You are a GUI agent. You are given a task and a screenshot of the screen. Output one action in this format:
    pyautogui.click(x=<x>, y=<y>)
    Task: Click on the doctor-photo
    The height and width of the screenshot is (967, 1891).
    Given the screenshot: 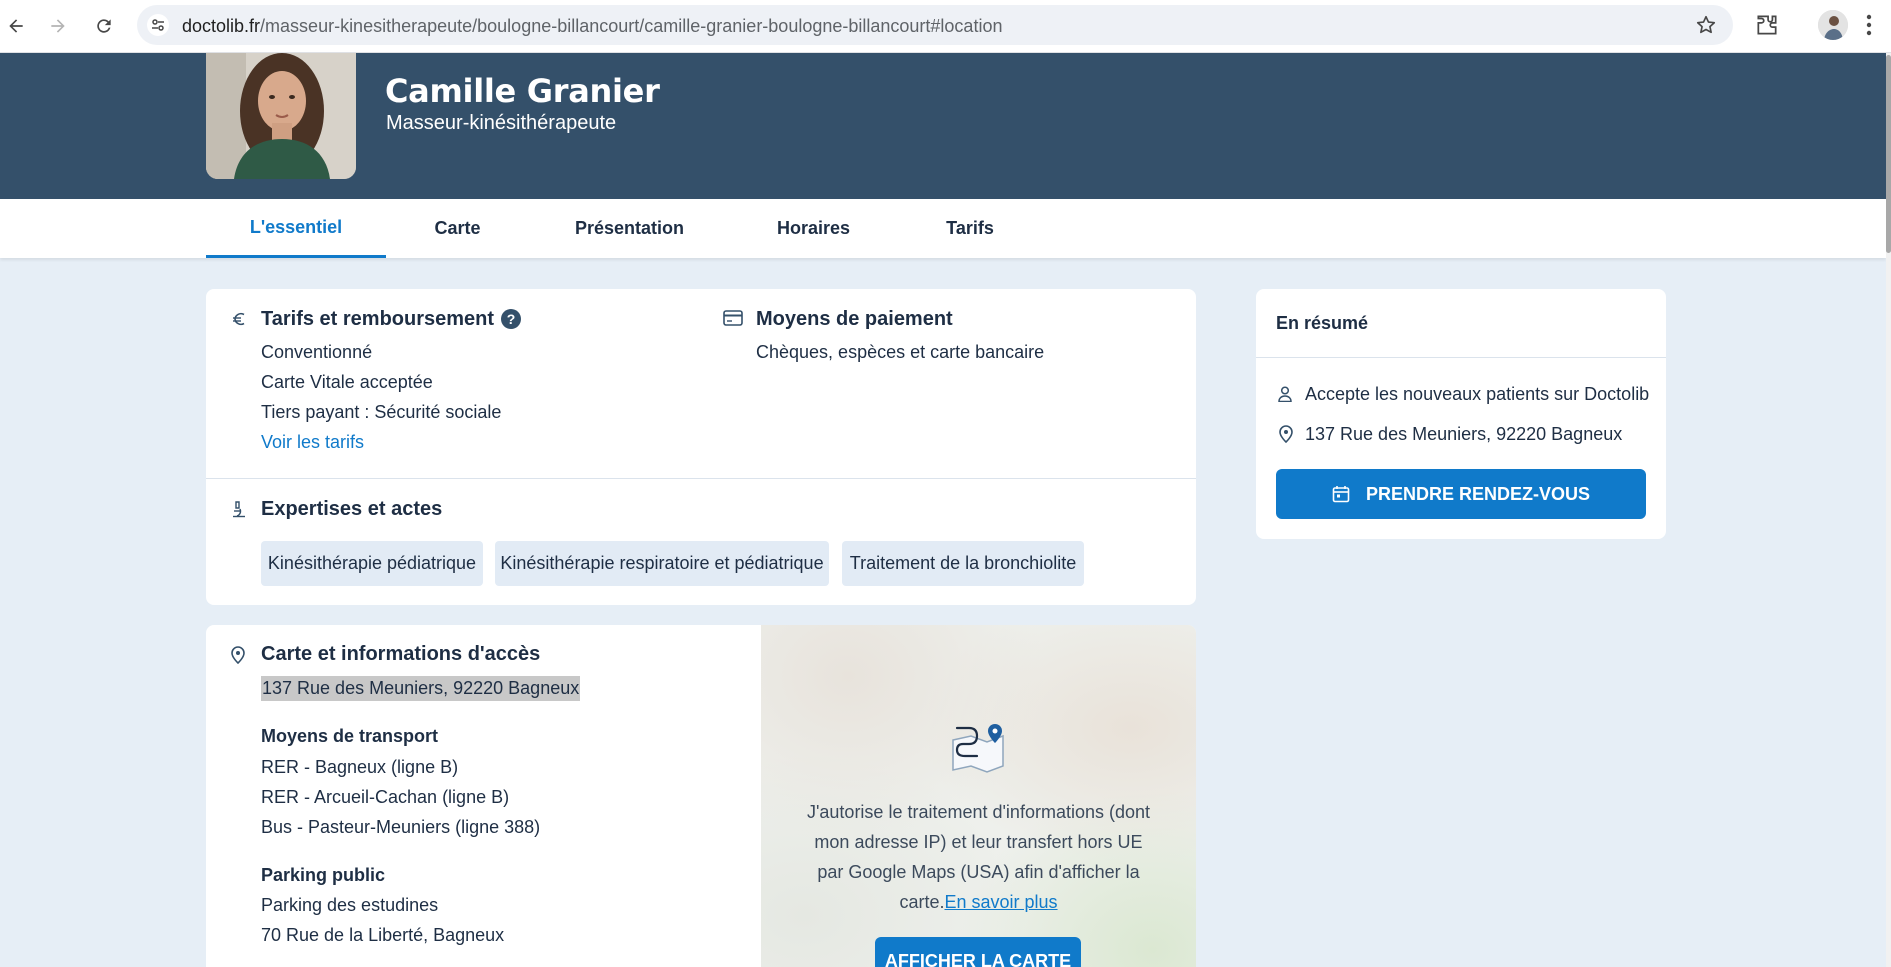 What is the action you would take?
    pyautogui.click(x=281, y=116)
    